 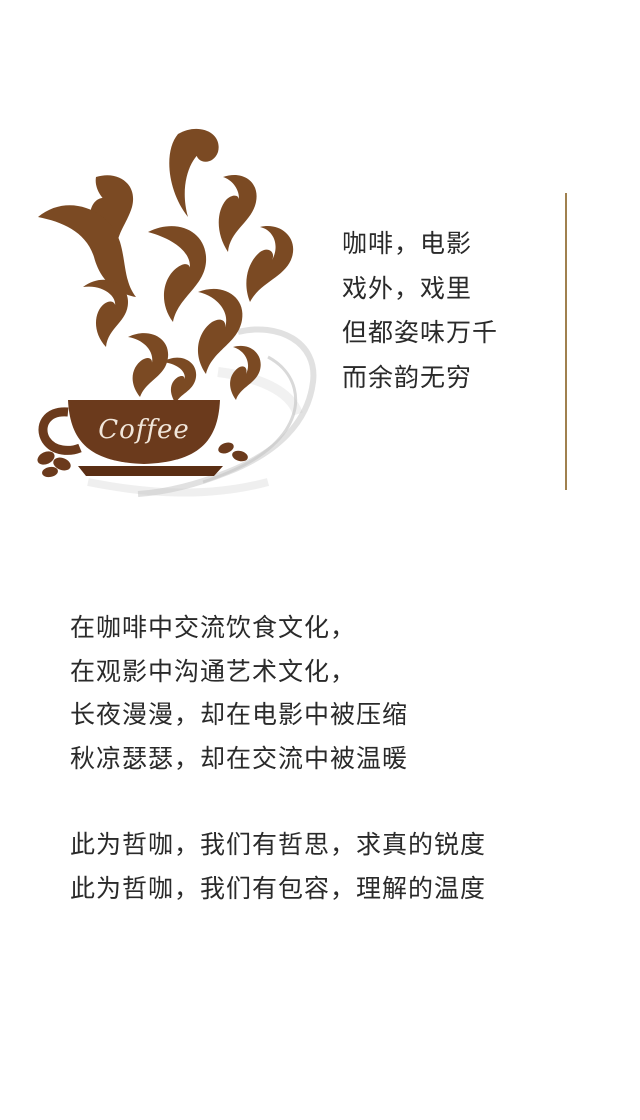 I want to click on paragraph-motto: 此为哲咖，我们有哲思，求真的锐度 此为哲咖，我们有包容，理解的温度, so click(x=330, y=866).